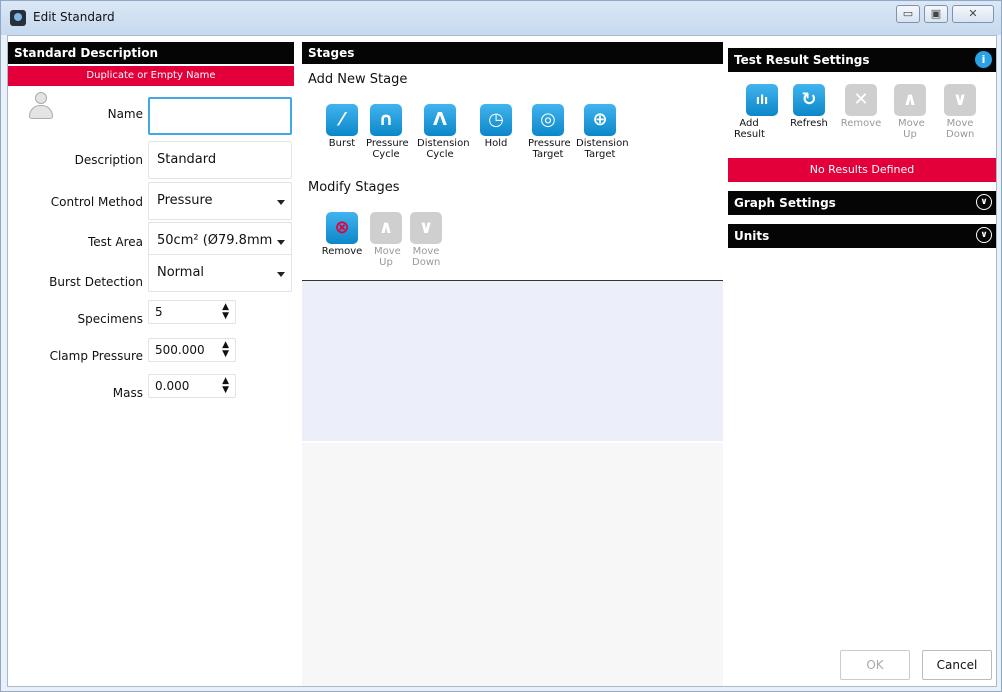 The width and height of the screenshot is (1002, 692). What do you see at coordinates (957, 665) in the screenshot?
I see `cancel-button: Cancel` at bounding box center [957, 665].